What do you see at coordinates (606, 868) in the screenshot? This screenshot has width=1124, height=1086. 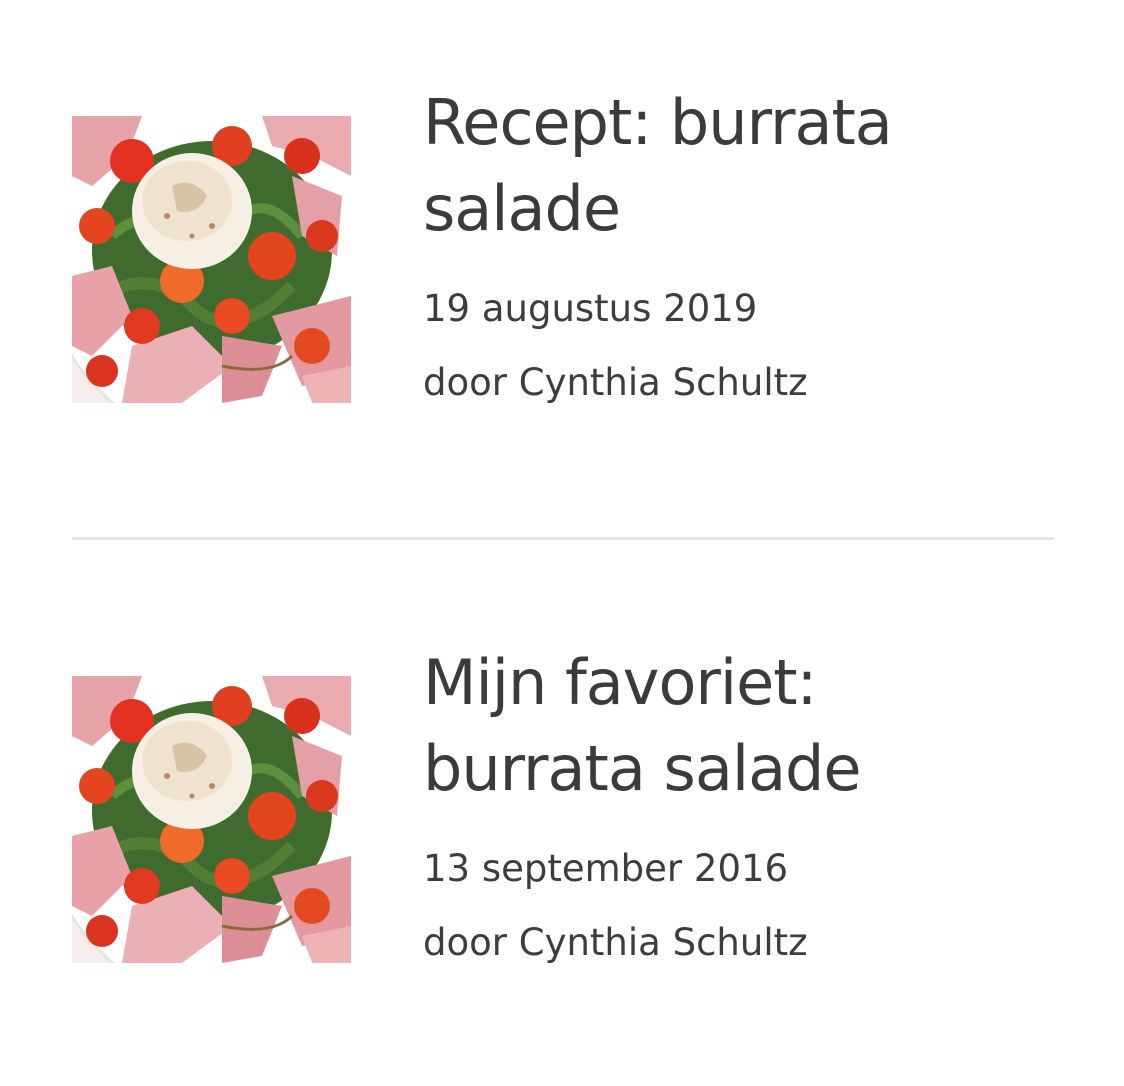 I see `article-date: 13 september 2016` at bounding box center [606, 868].